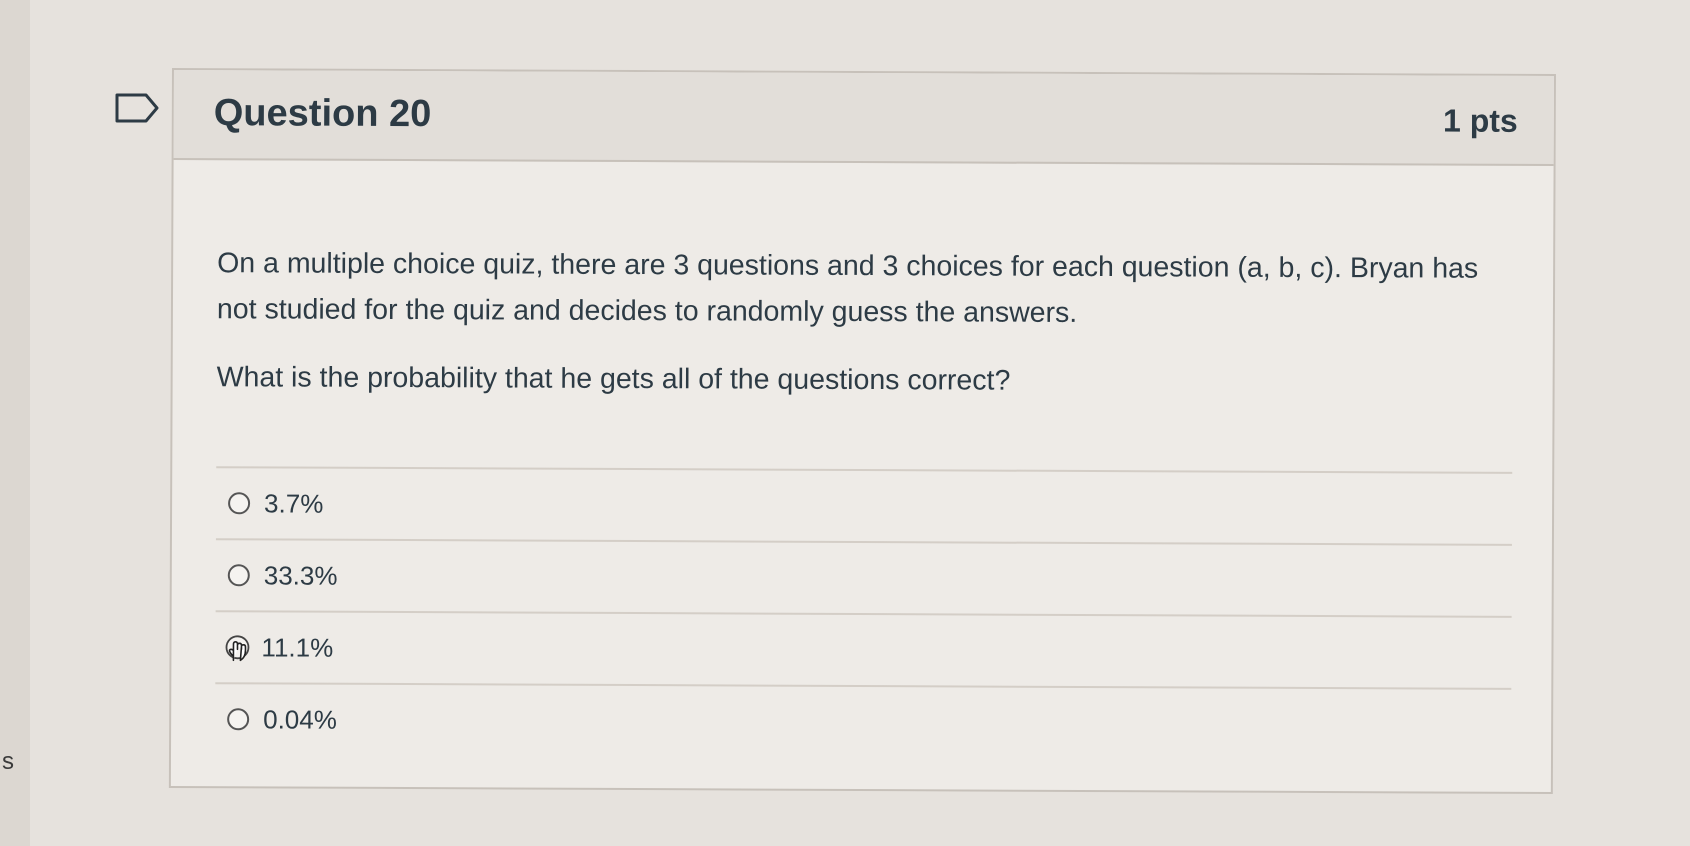 This screenshot has width=1690, height=846. What do you see at coordinates (294, 503) in the screenshot?
I see `answer-label: 3.7%` at bounding box center [294, 503].